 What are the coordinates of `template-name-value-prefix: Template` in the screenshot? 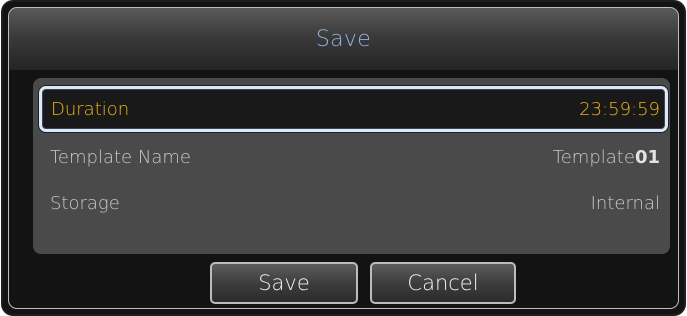 It's located at (593, 157).